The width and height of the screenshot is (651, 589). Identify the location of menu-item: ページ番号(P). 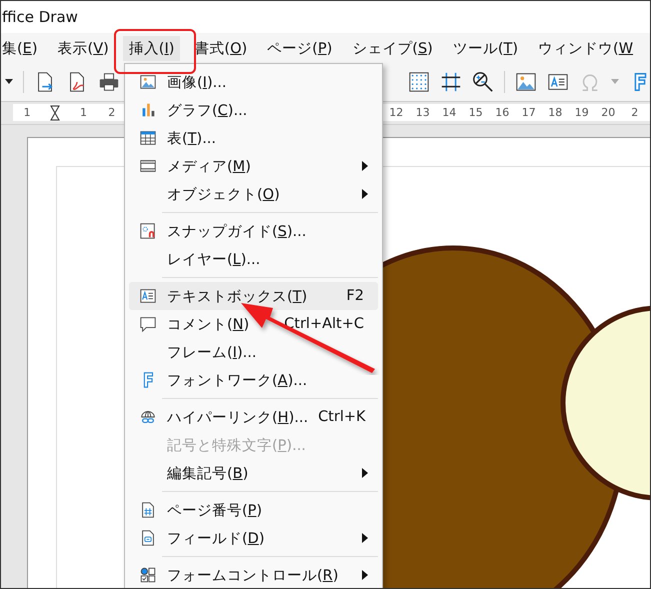
(253, 510).